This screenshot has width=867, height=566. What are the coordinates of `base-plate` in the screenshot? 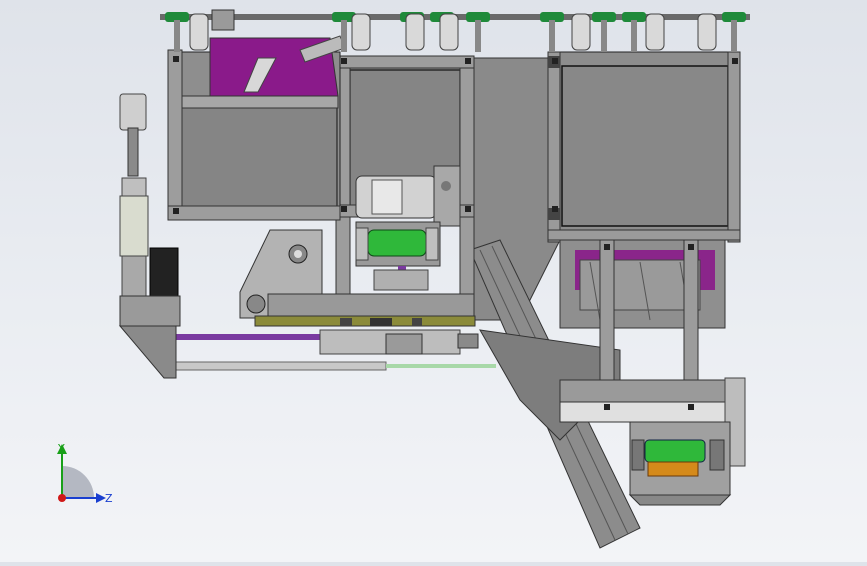 It's located at (365, 321).